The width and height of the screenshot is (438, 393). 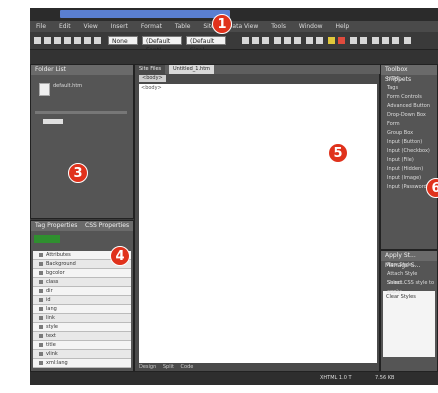 I want to click on bold-icon, so click(x=245, y=40).